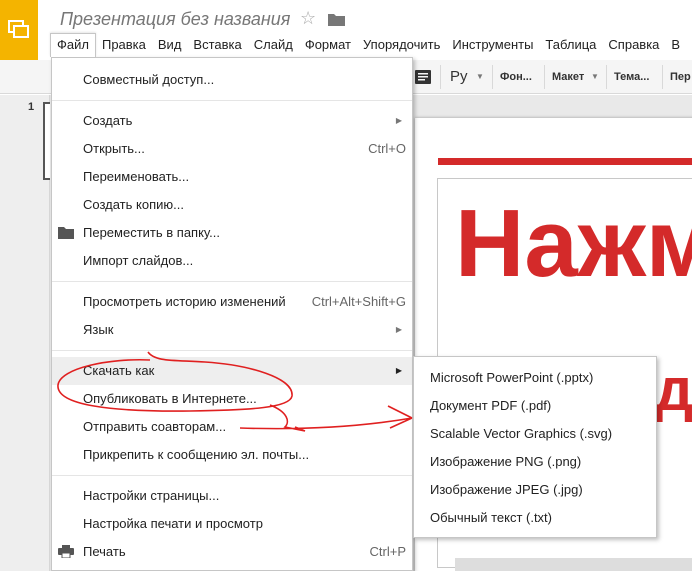 The width and height of the screenshot is (692, 571). I want to click on download-png: Изображение PNG (.png), so click(535, 462).